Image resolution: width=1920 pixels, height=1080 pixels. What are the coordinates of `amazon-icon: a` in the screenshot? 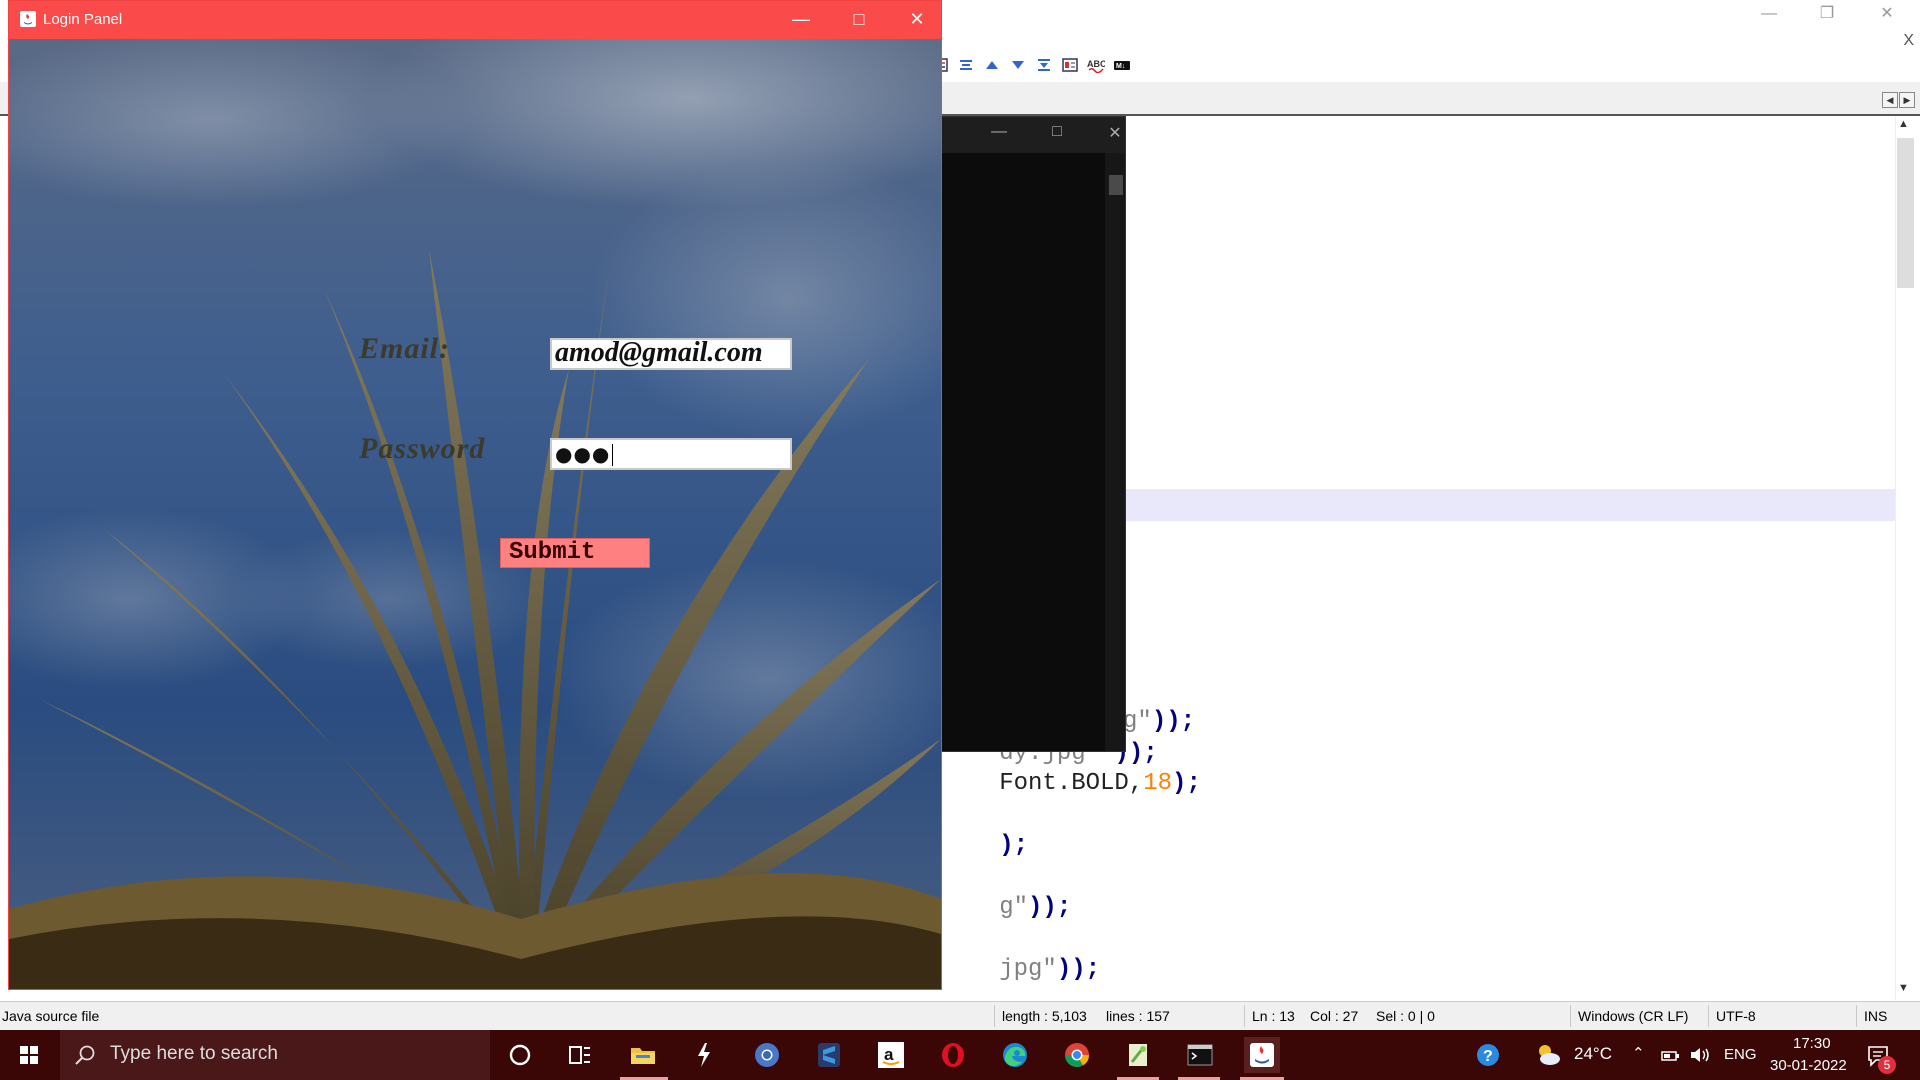 It's located at (891, 1055).